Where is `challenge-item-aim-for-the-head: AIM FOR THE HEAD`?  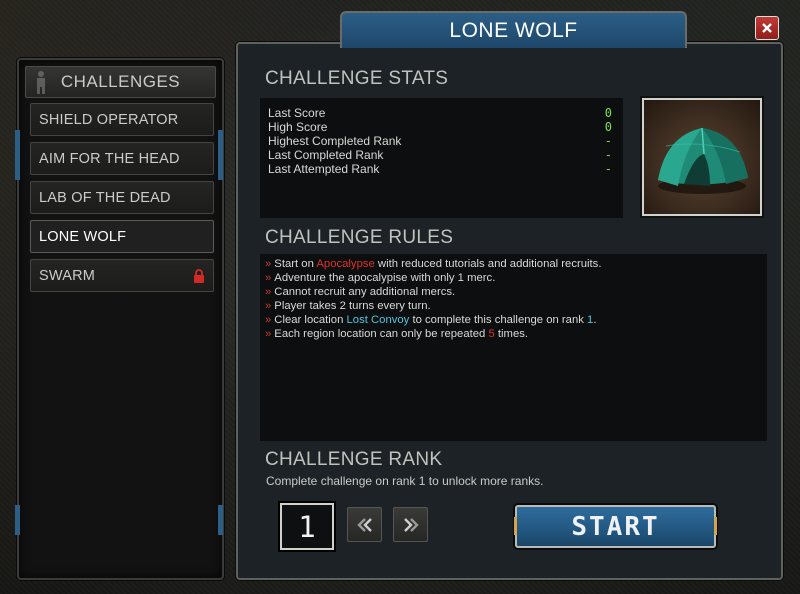
challenge-item-aim-for-the-head: AIM FOR THE HEAD is located at coordinates (122, 158).